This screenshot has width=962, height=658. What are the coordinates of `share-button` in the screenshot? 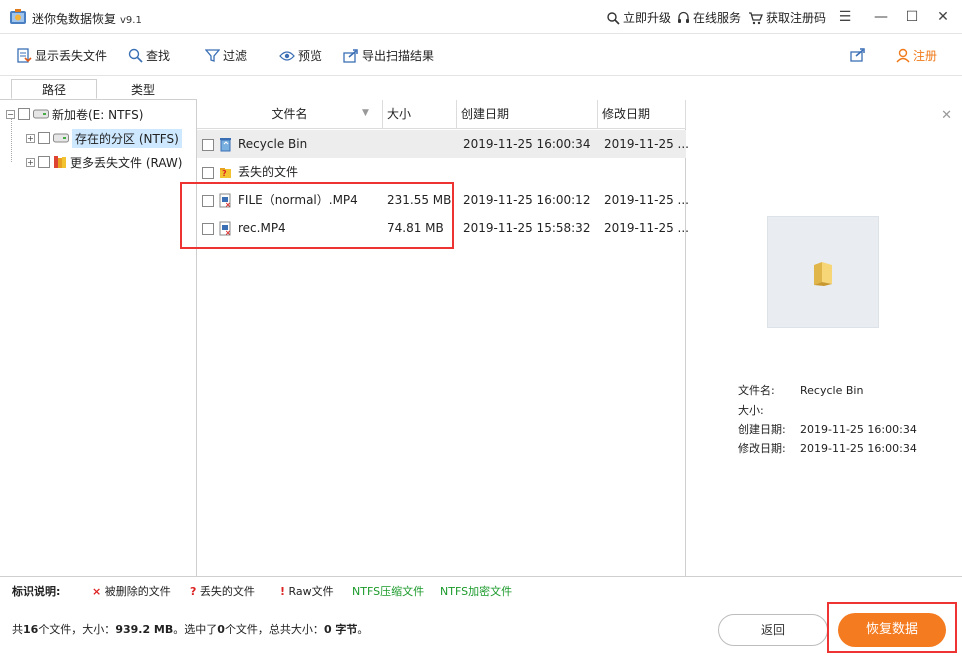 It's located at (858, 54).